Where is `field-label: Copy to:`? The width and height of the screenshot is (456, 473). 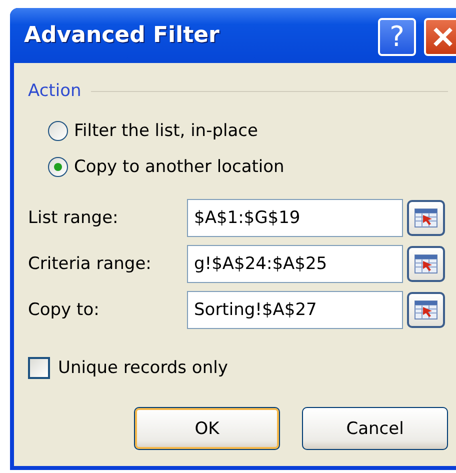 field-label: Copy to: is located at coordinates (64, 310).